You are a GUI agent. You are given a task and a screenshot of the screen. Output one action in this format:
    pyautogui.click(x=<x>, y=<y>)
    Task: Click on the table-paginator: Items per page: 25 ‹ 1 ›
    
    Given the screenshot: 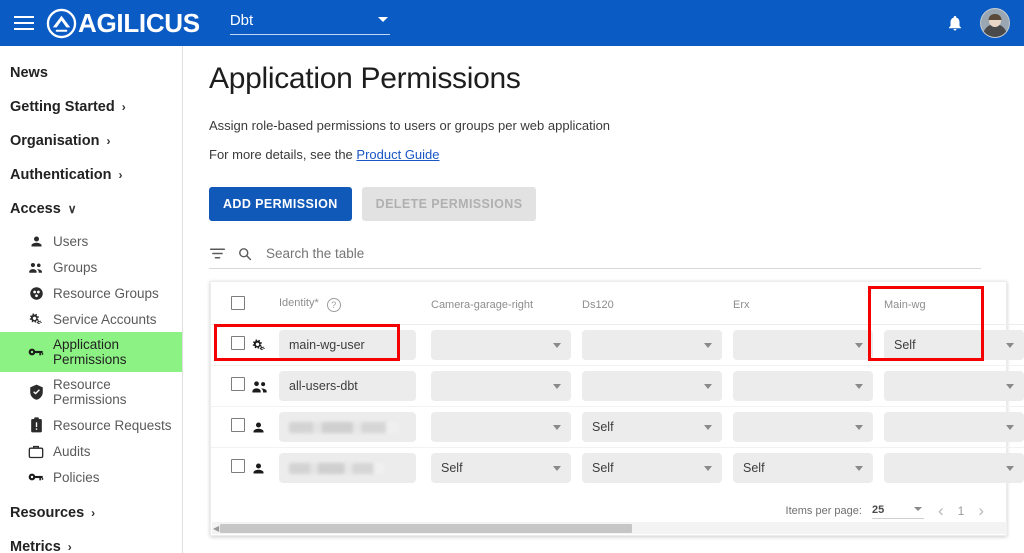 What is the action you would take?
    pyautogui.click(x=892, y=511)
    